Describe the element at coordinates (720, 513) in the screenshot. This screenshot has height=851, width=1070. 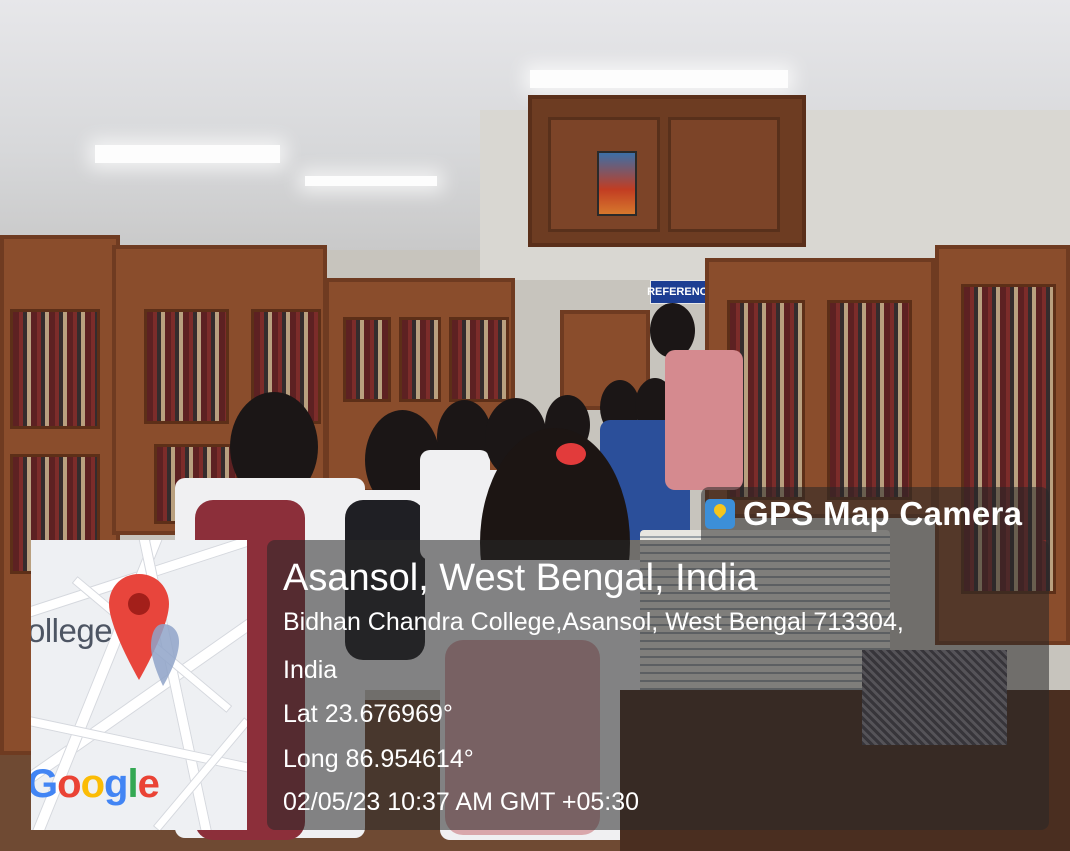
I see `map-pin-camera-icon` at that location.